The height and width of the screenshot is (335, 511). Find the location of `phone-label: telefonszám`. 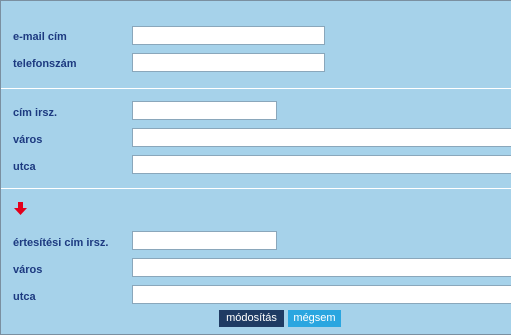

phone-label: telefonszám is located at coordinates (45, 64).